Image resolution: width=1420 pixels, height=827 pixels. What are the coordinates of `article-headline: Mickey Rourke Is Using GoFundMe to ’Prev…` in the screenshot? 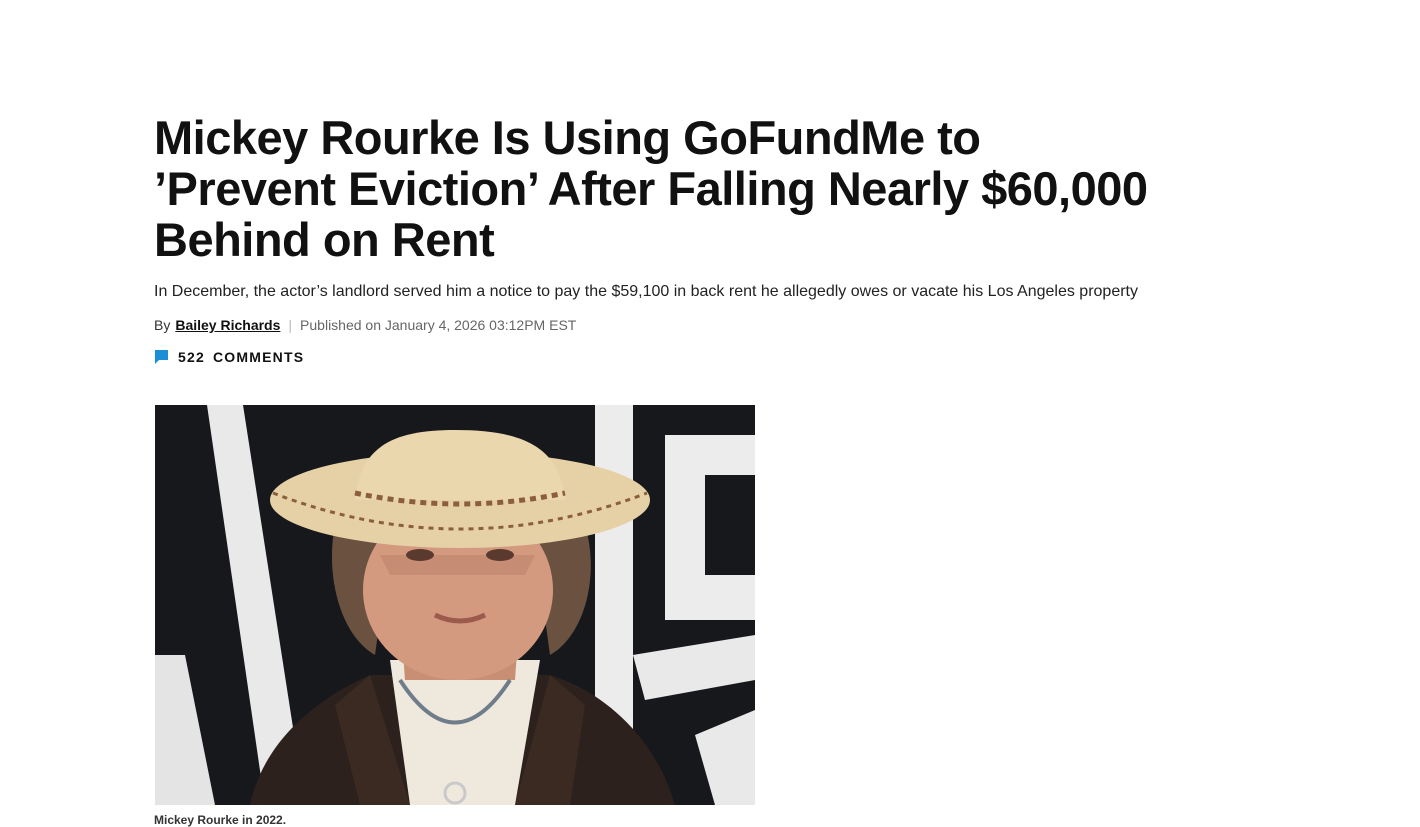 It's located at (651, 188).